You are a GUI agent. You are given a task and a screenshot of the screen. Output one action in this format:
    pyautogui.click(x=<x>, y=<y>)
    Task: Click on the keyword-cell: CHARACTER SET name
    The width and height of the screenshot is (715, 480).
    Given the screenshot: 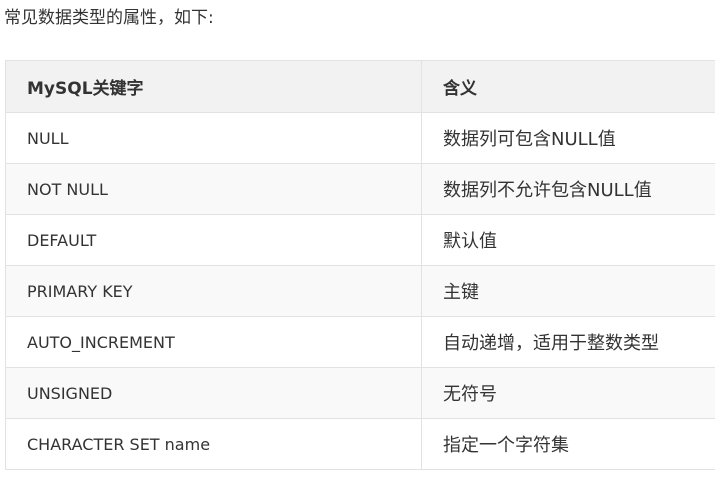 What is the action you would take?
    pyautogui.click(x=213, y=444)
    